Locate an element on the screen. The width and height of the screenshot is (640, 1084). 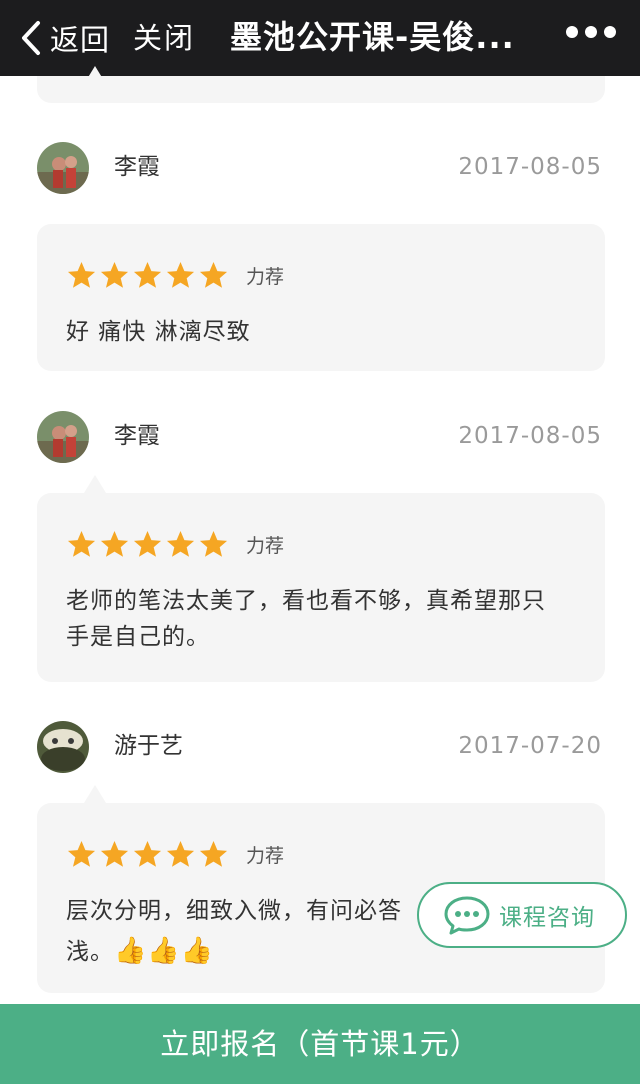
comment-bubble: 力荐 好 痛快 淋漓尽致 is located at coordinates (321, 297).